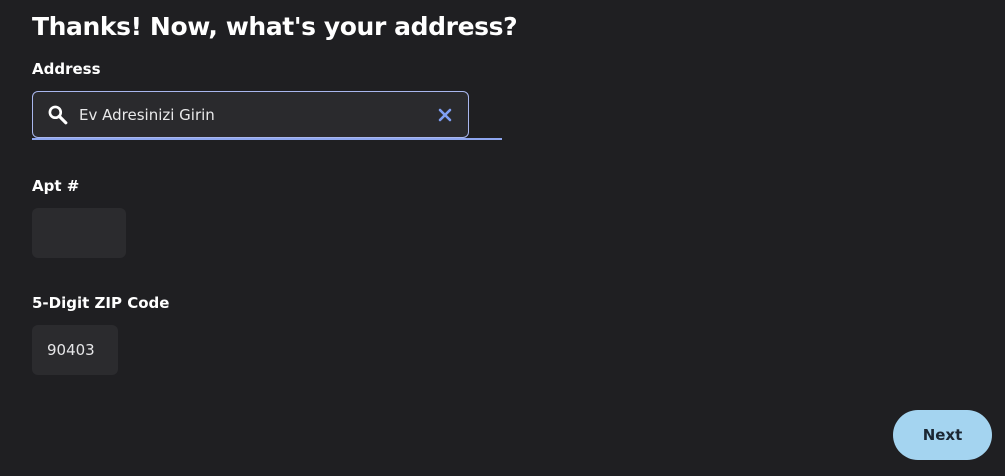  Describe the element at coordinates (66, 69) in the screenshot. I see `address-label: Address` at that location.